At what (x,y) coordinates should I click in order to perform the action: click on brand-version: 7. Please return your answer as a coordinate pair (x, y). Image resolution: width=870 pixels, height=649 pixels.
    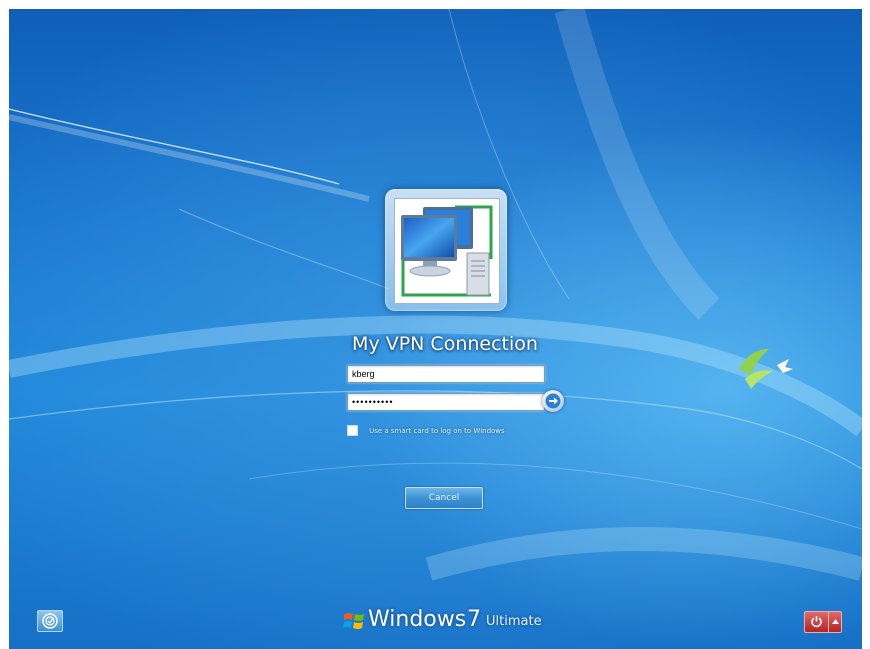
    Looking at the image, I should click on (474, 619).